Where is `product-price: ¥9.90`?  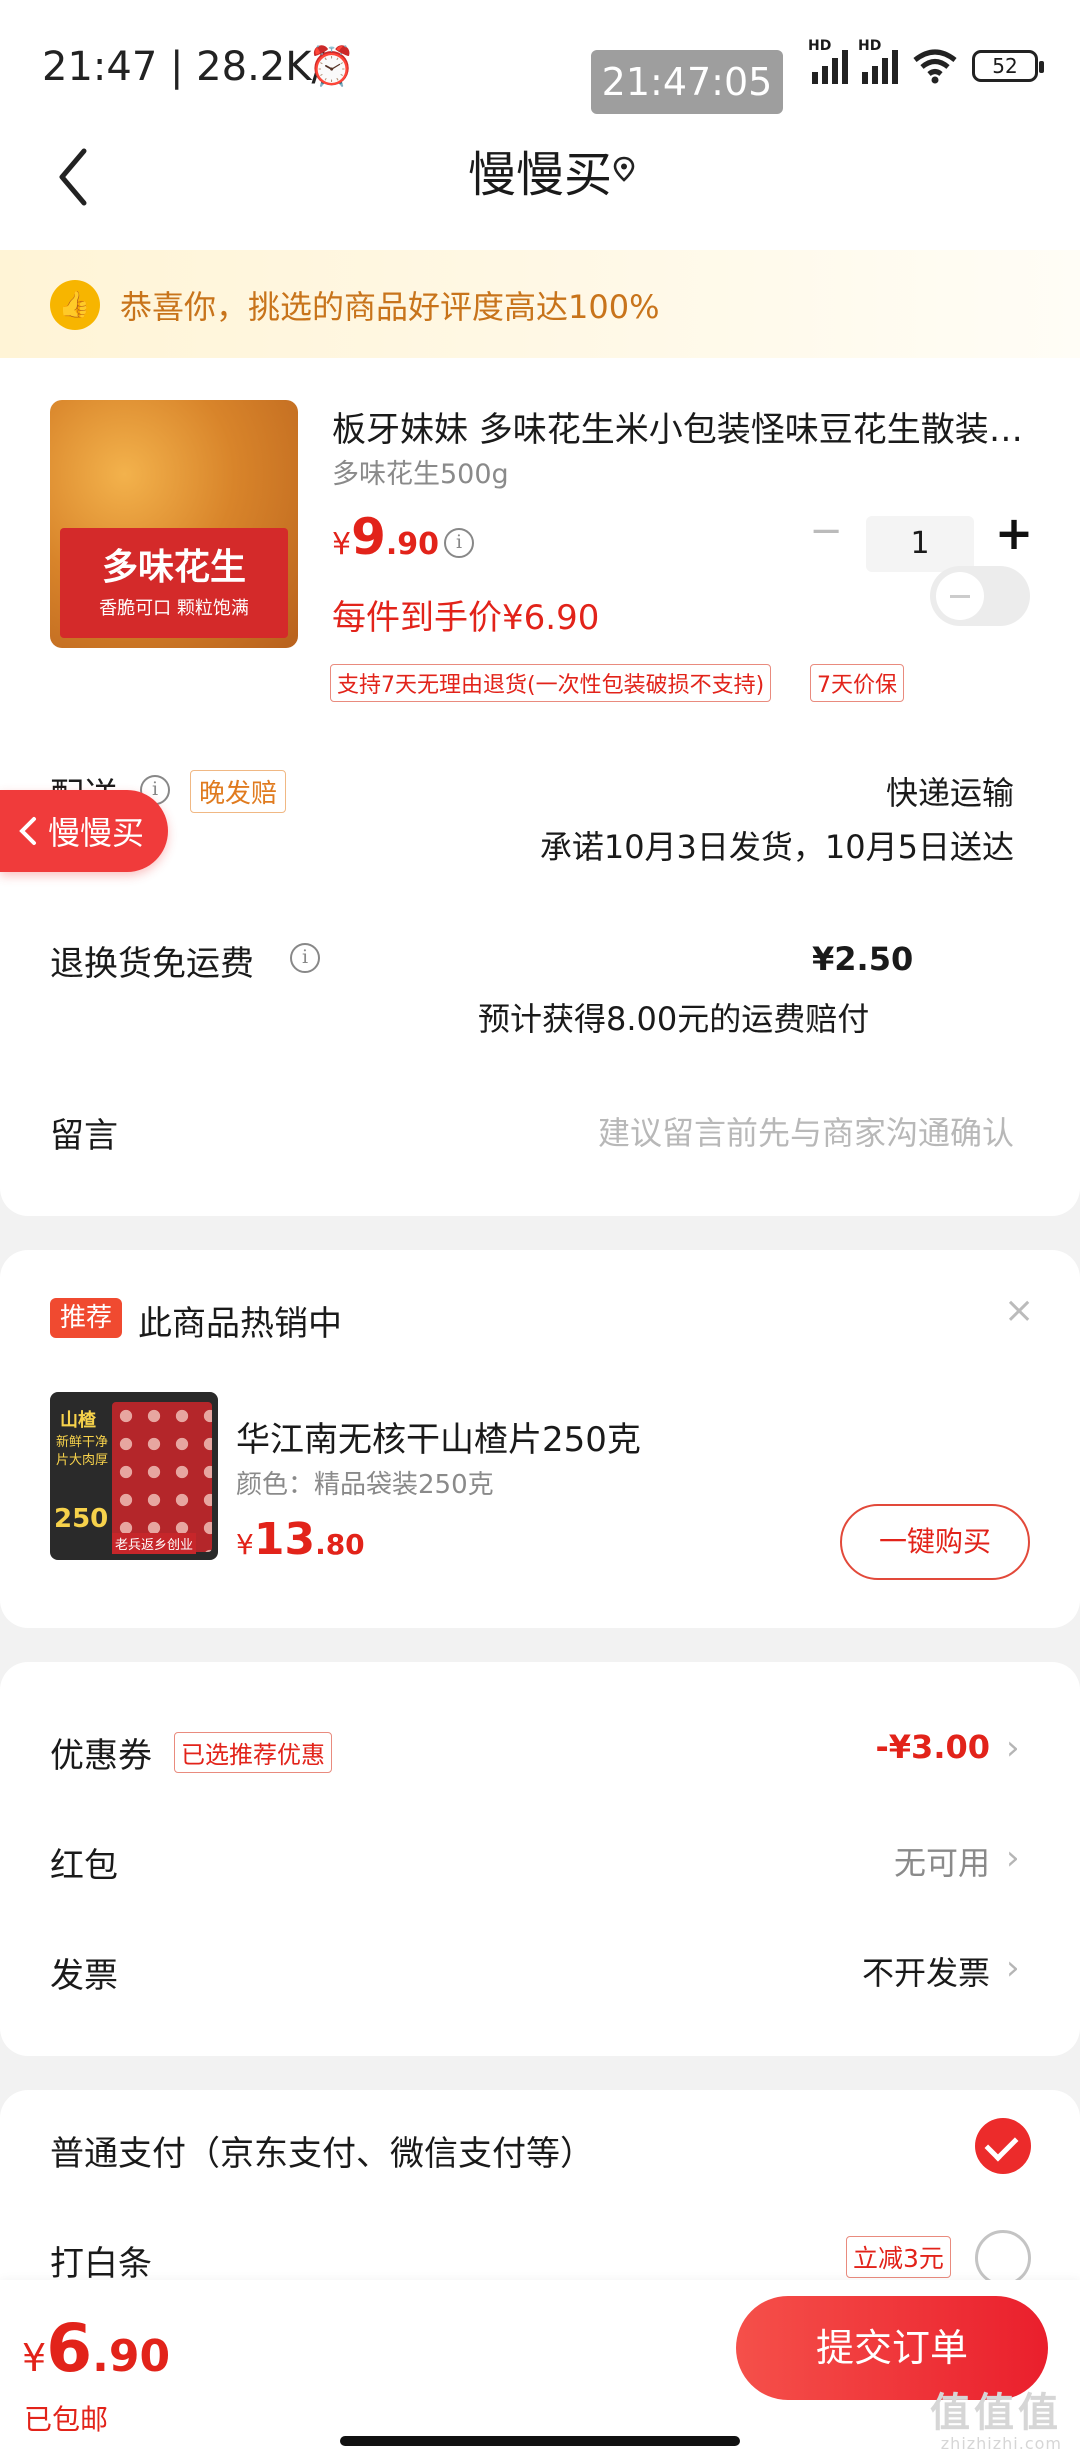 product-price: ¥9.90 is located at coordinates (386, 537).